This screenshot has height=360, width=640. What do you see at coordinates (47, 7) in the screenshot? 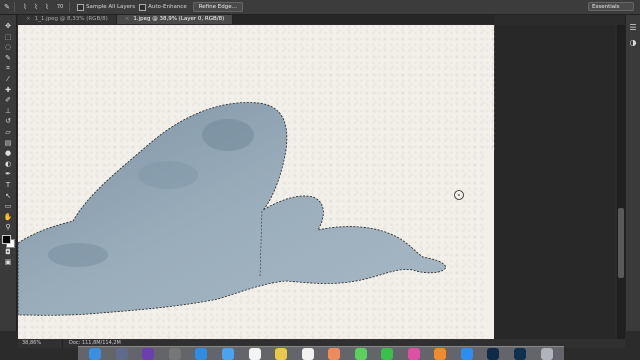
I see `subtract-from-selection-icon: ⌇` at bounding box center [47, 7].